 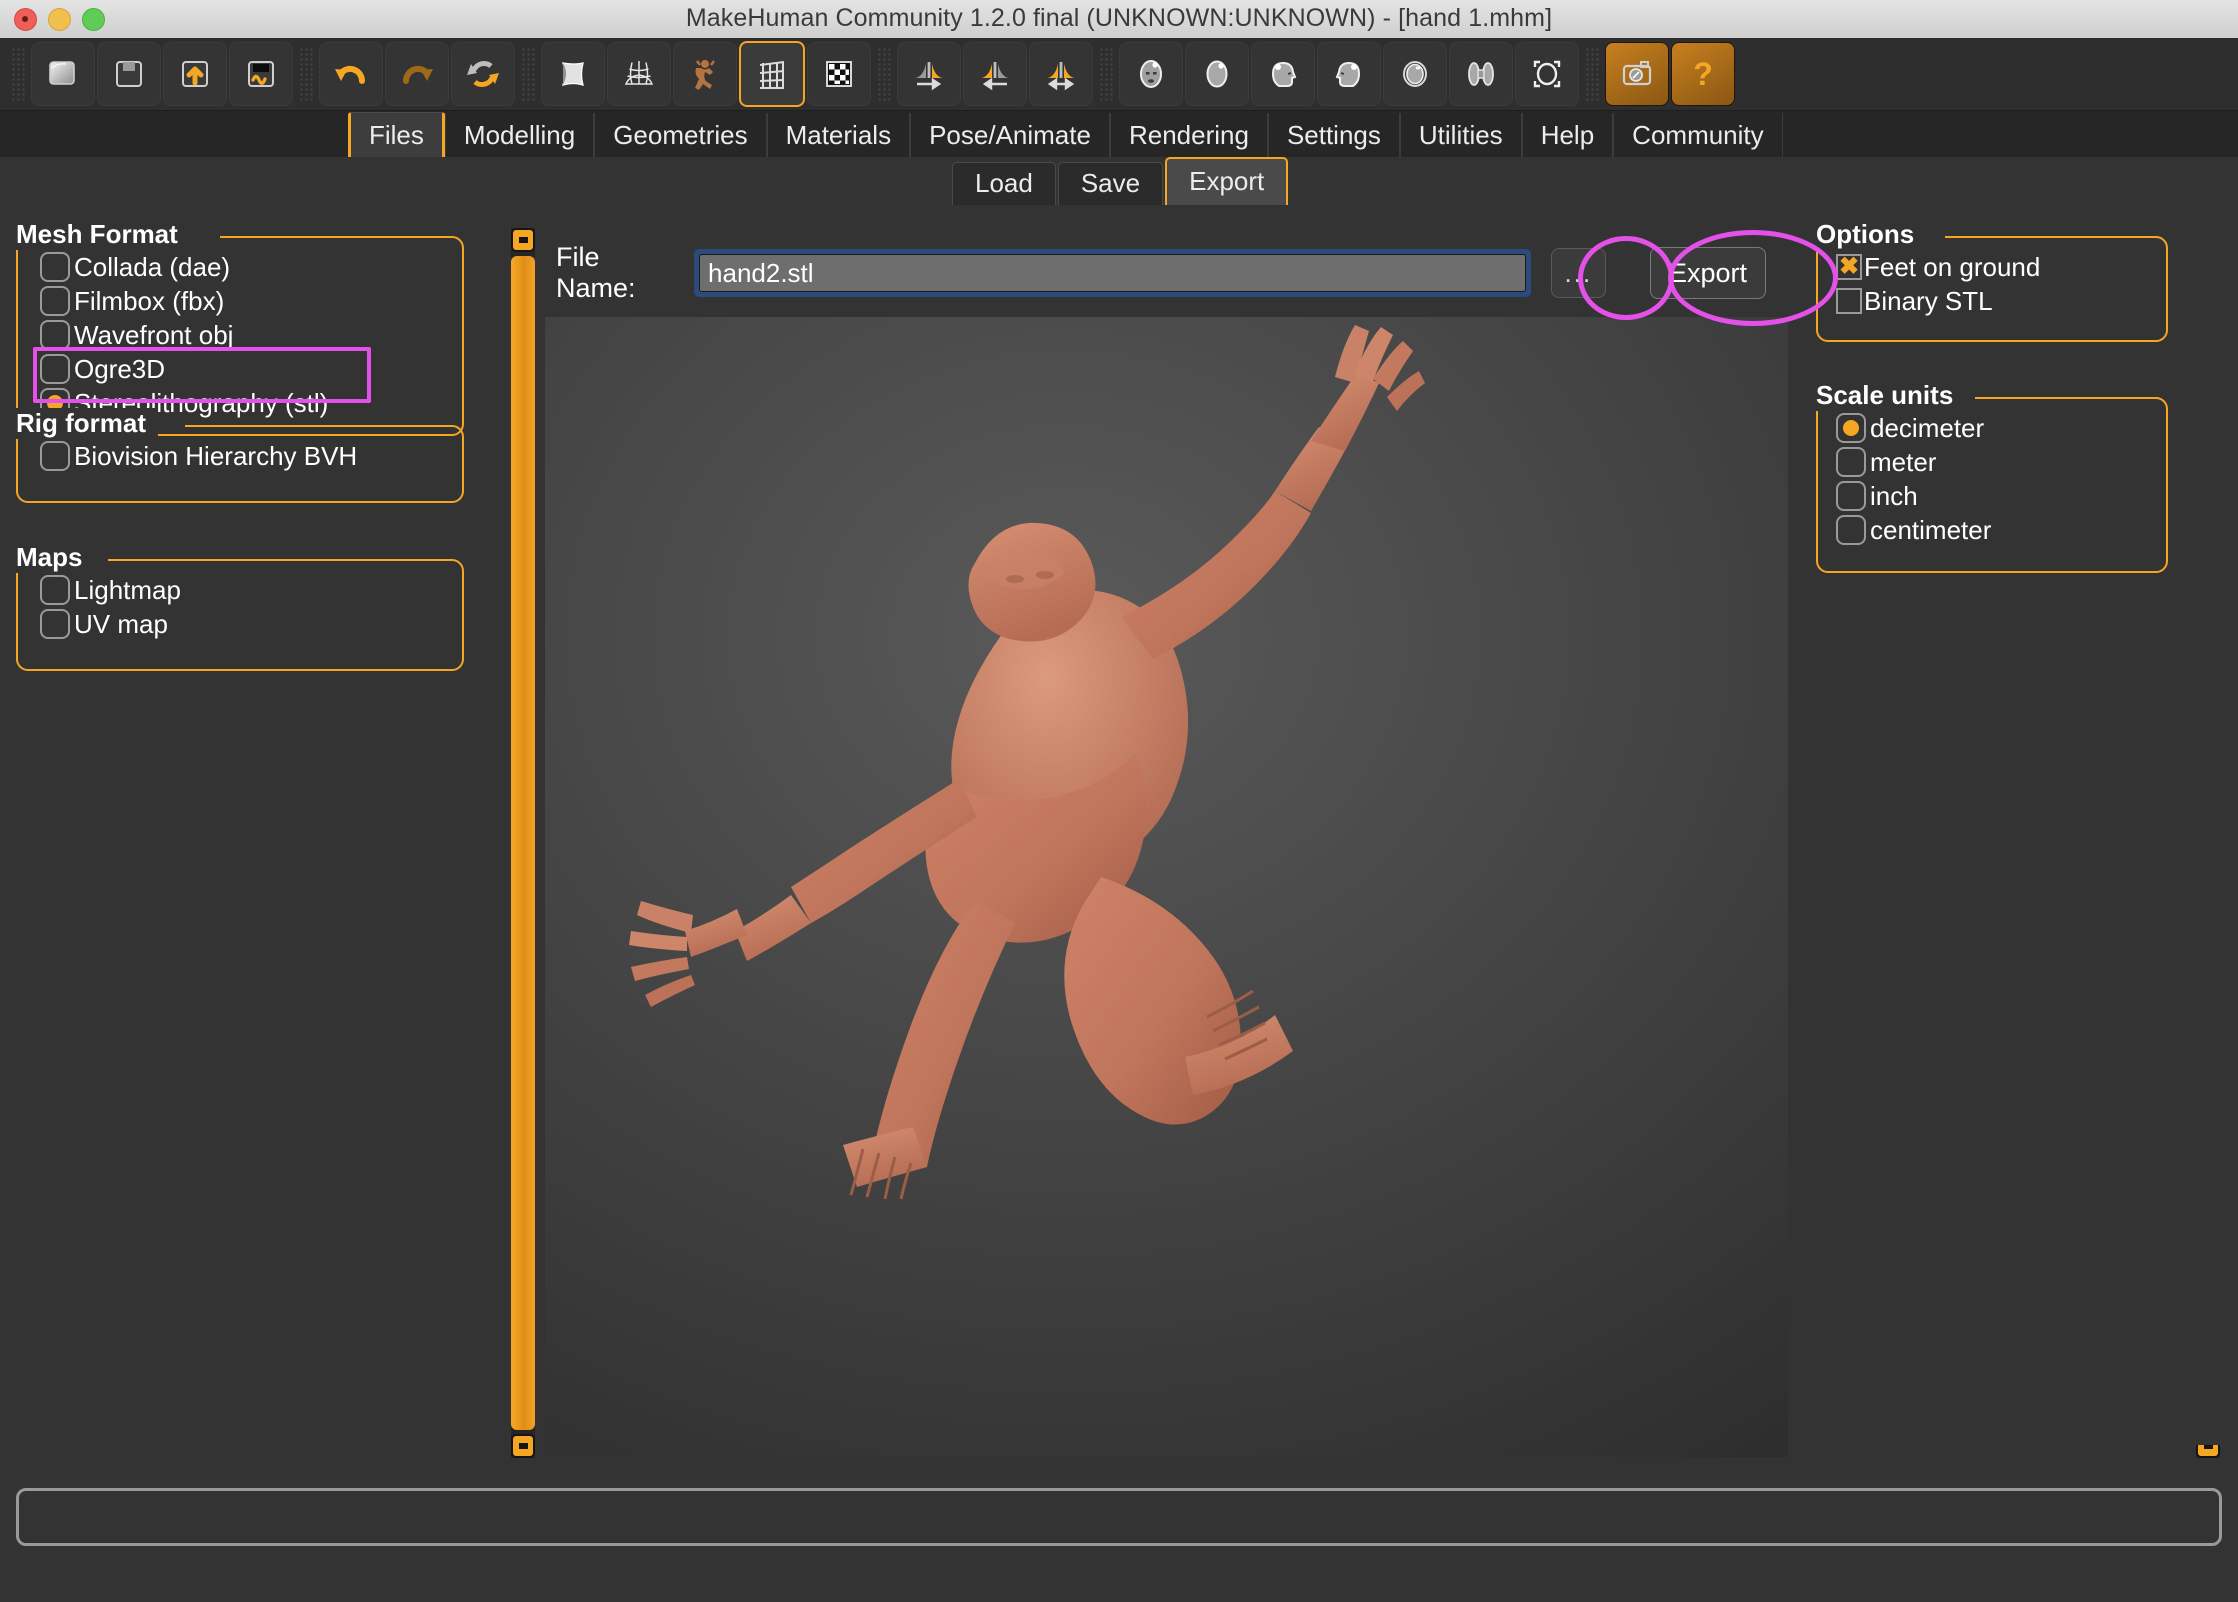 I want to click on scrollbar-thumb, so click(x=523, y=843).